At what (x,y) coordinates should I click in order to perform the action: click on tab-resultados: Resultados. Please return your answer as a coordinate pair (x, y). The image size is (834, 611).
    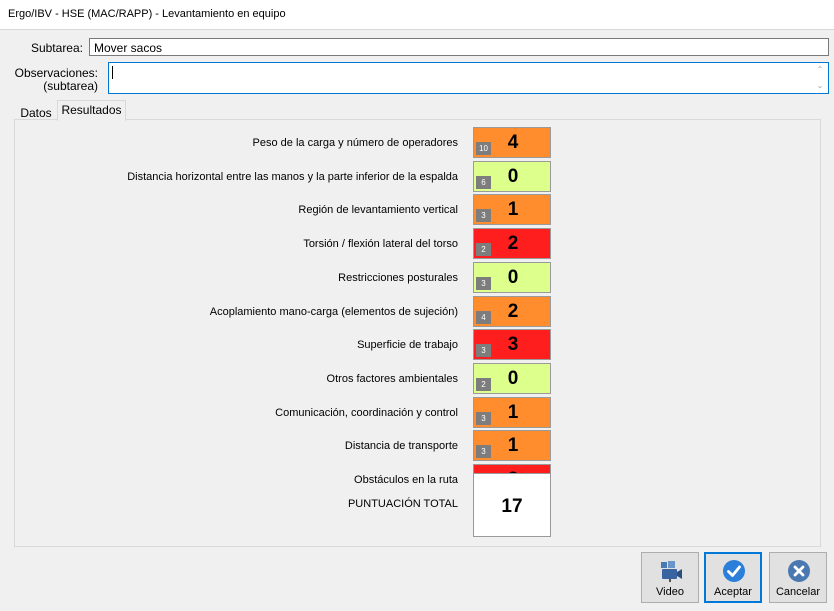
    Looking at the image, I should click on (91, 110).